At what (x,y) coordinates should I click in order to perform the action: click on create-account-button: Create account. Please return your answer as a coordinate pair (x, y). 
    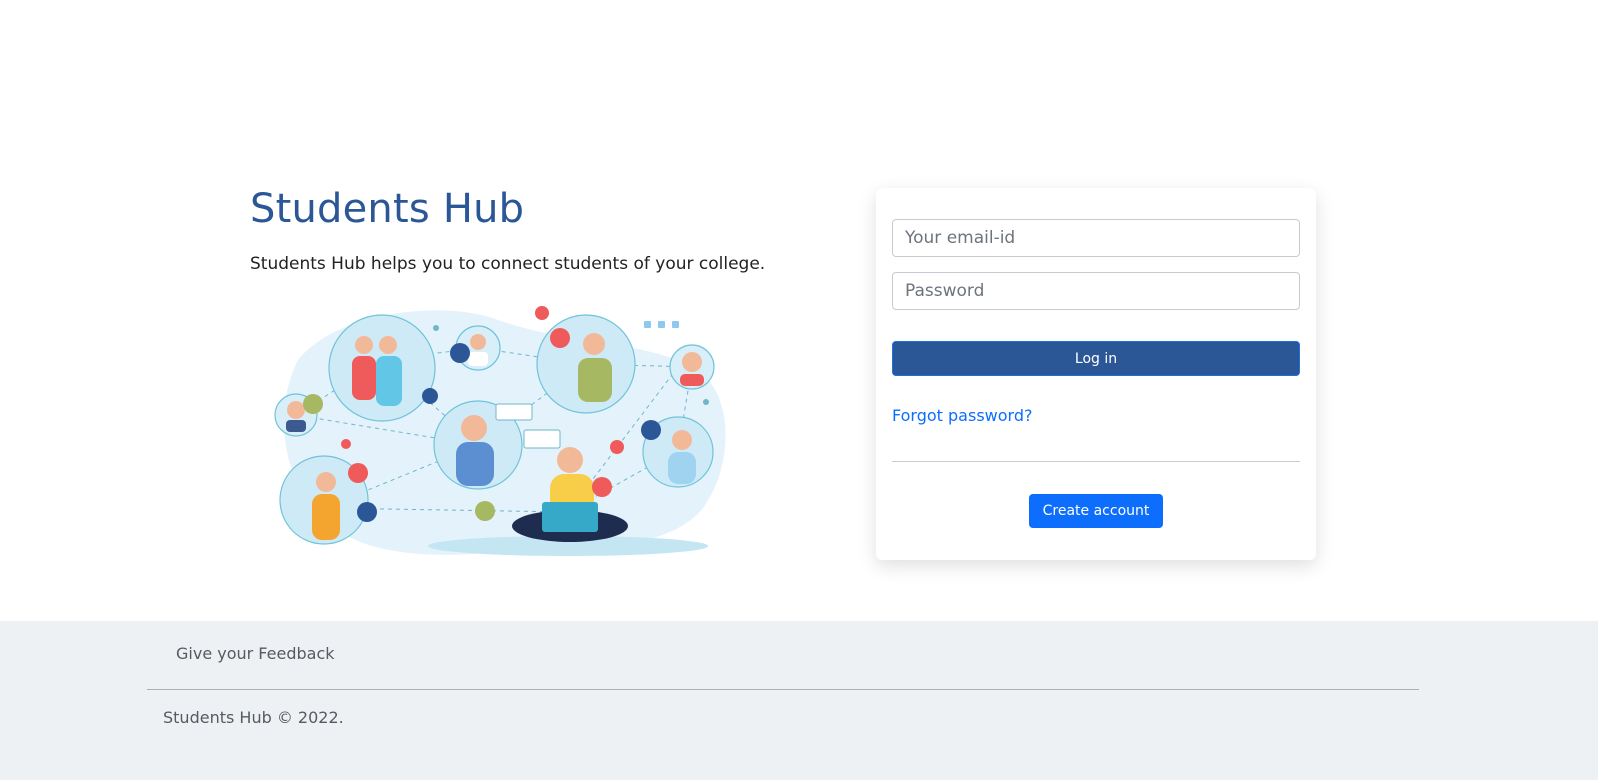
    Looking at the image, I should click on (1096, 511).